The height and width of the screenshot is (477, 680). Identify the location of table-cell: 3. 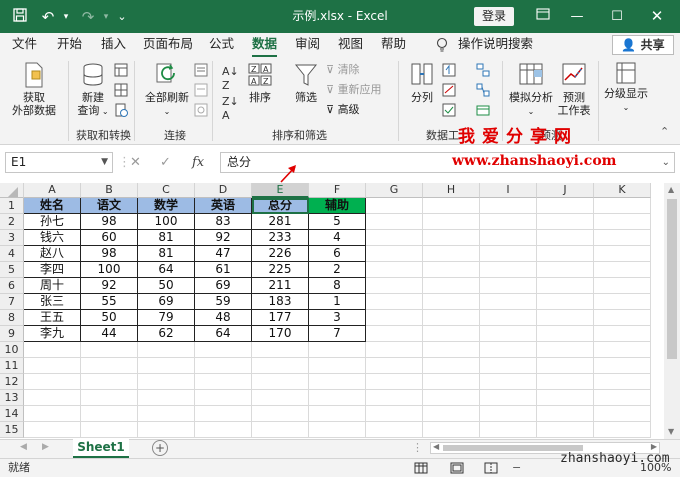
(337, 318).